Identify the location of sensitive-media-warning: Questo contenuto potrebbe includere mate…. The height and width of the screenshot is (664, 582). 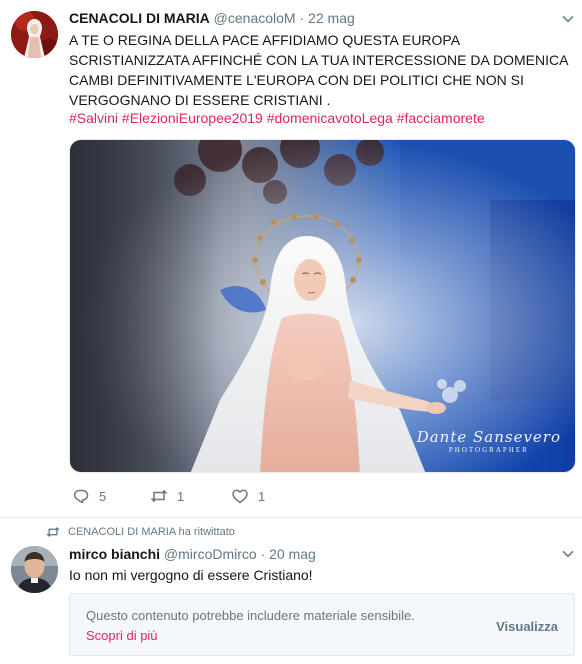
(322, 624).